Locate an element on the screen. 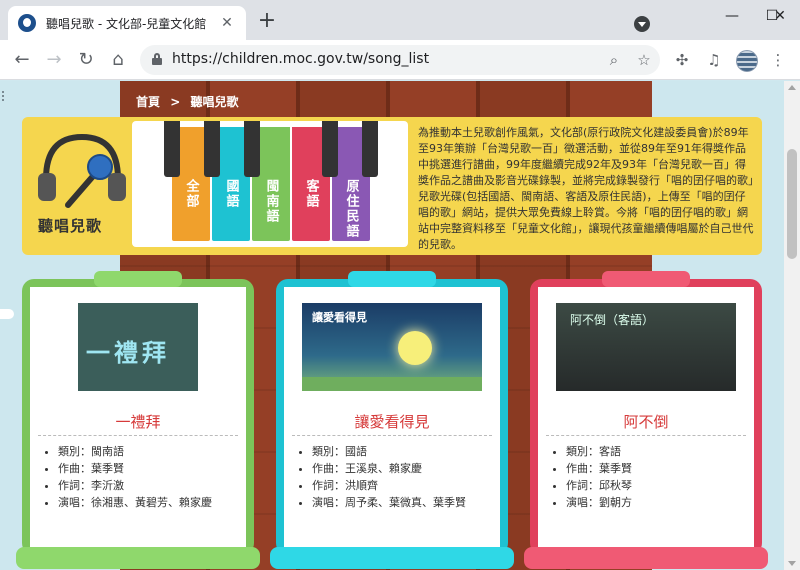 The image size is (800, 570). back-button: ← is located at coordinates (22, 60).